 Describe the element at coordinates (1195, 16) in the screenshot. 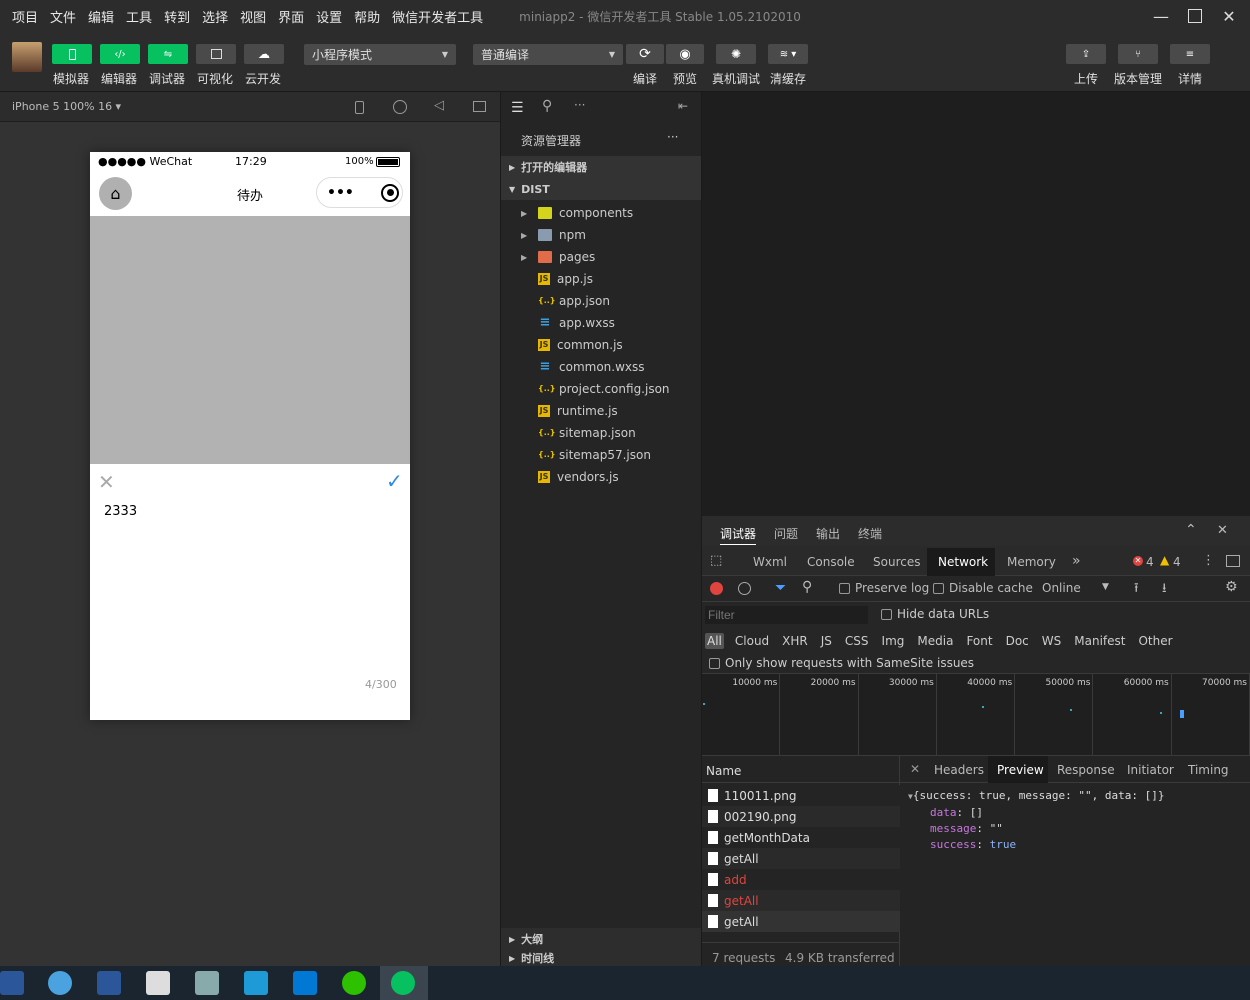

I see `maximize-icon` at that location.